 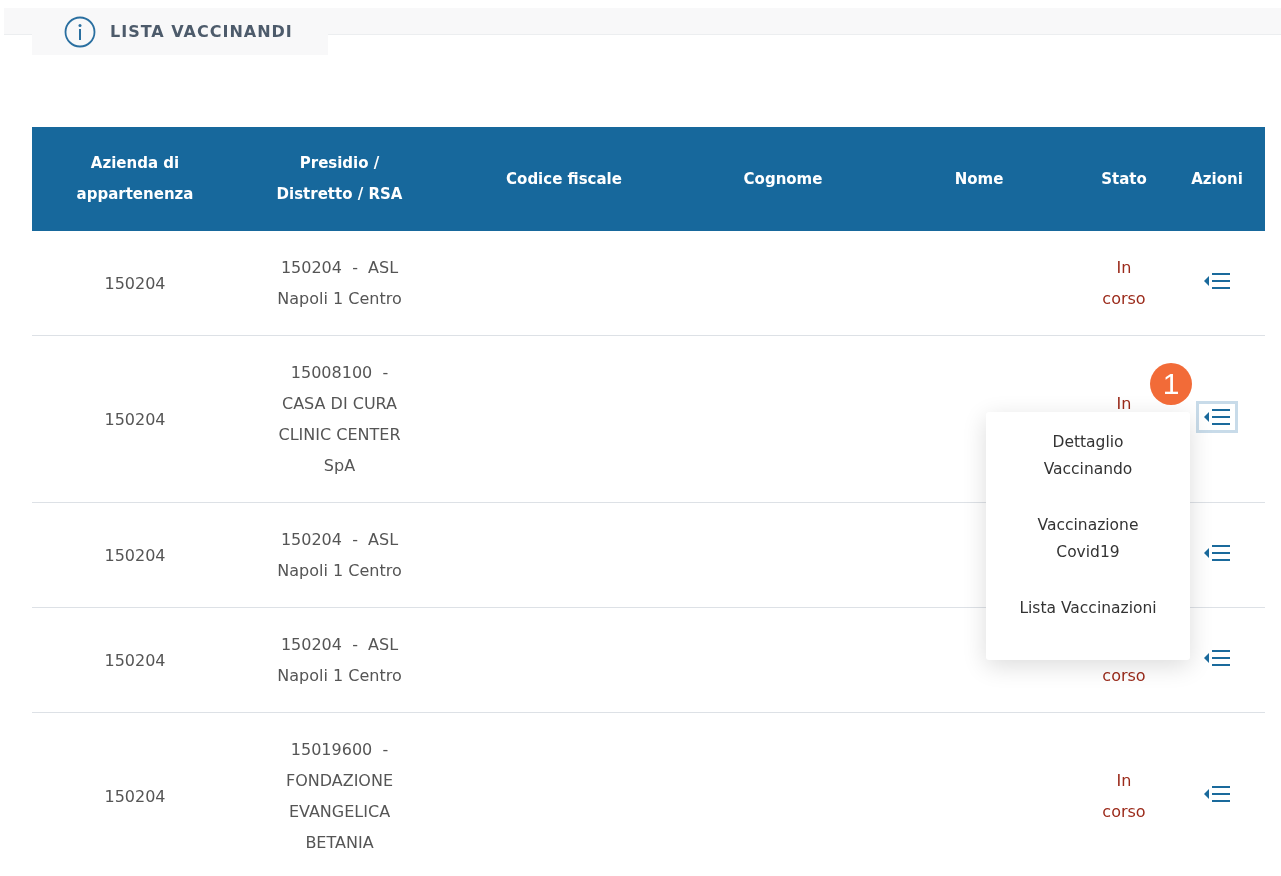 I want to click on table-cell-text: 15019600 - FONDAZIONE EVANGELICA BETANIA, so click(x=339, y=796).